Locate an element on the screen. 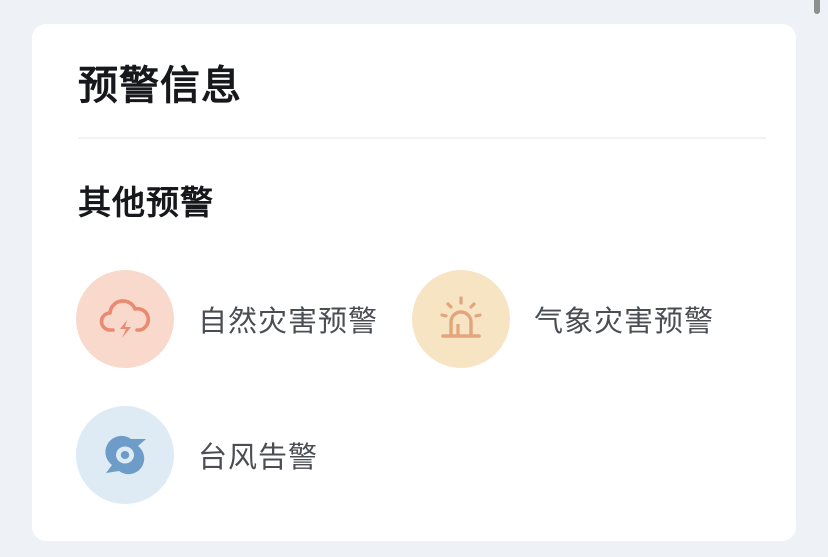 This screenshot has width=828, height=557. alert-item-meteorological-disaster: 气象灾害预警 is located at coordinates (563, 319).